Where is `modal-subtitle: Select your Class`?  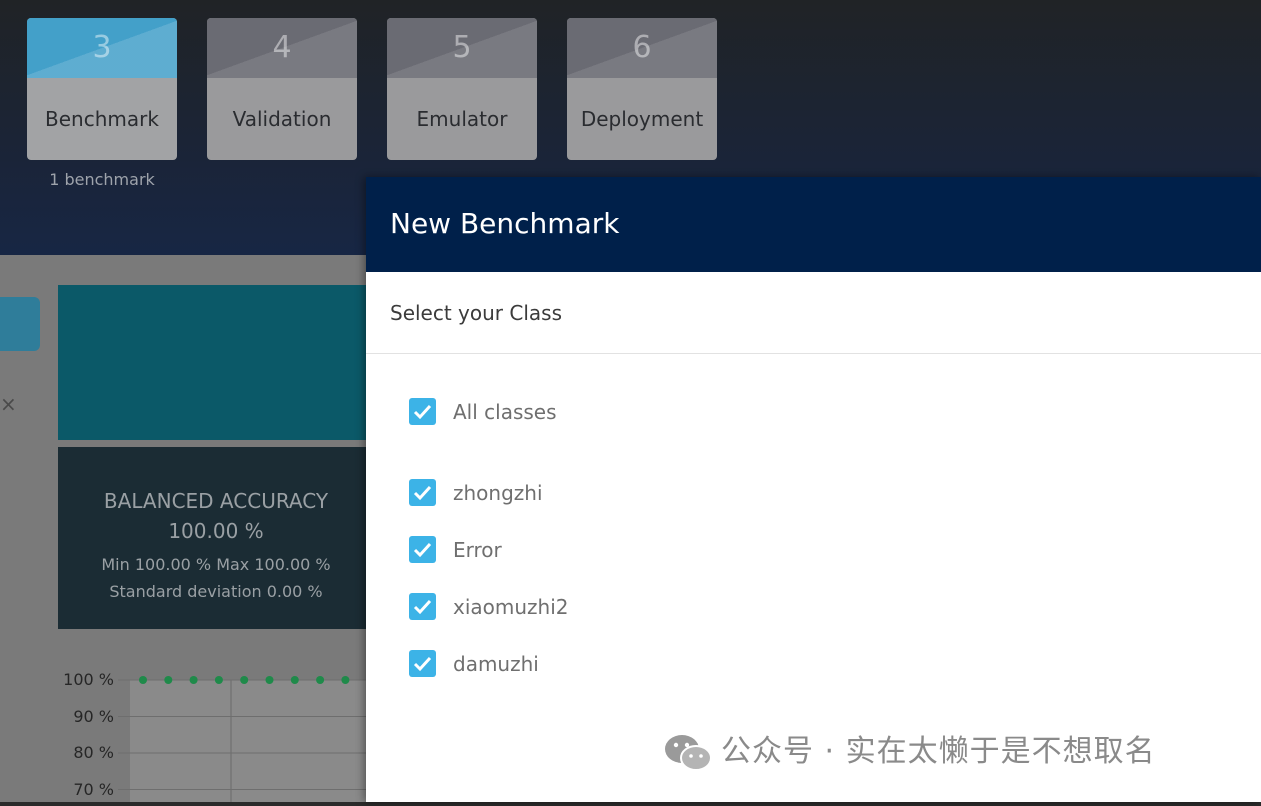
modal-subtitle: Select your Class is located at coordinates (476, 313).